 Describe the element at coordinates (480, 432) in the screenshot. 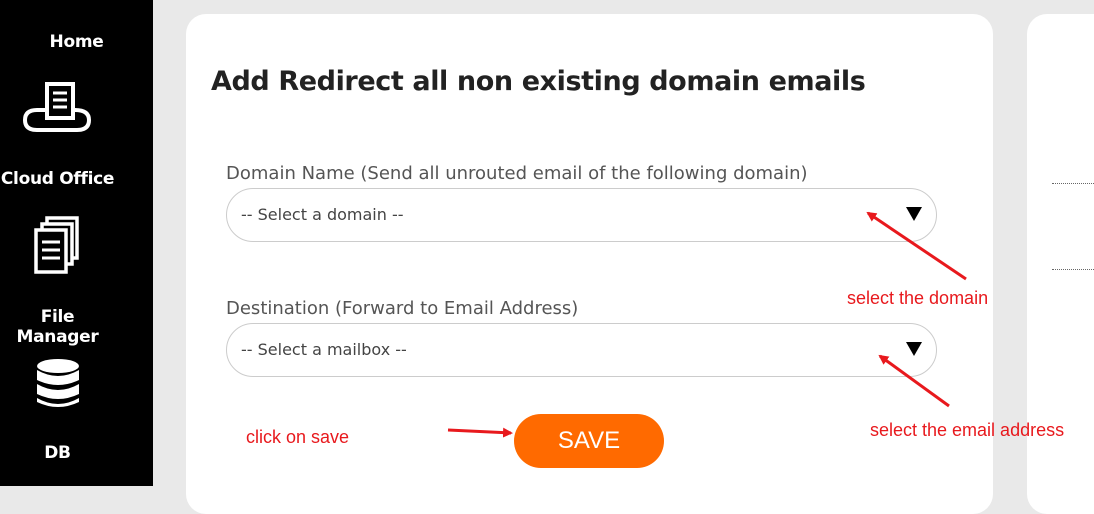

I see `arrow-to-save` at that location.